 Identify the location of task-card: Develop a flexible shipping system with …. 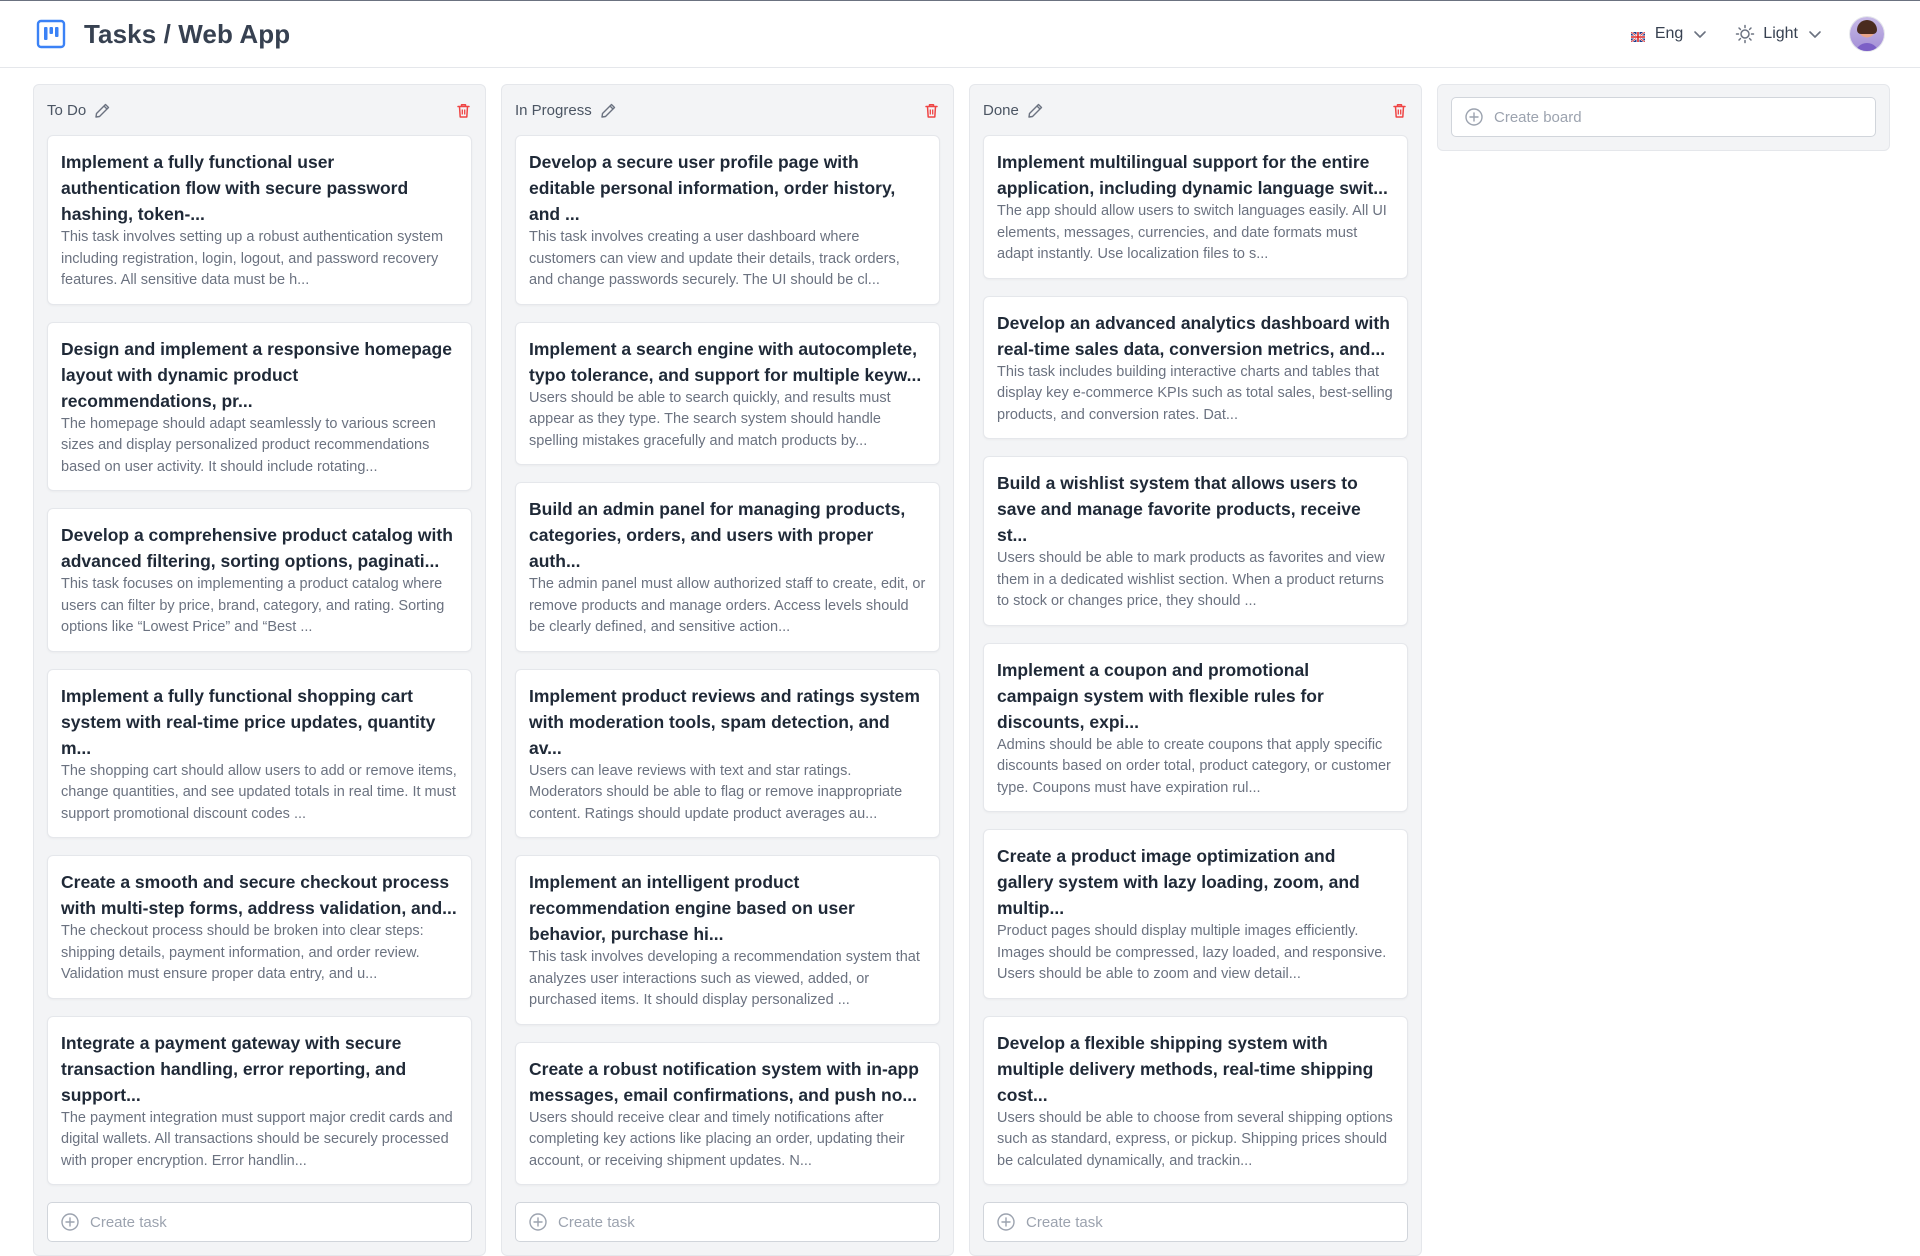
(1195, 1100).